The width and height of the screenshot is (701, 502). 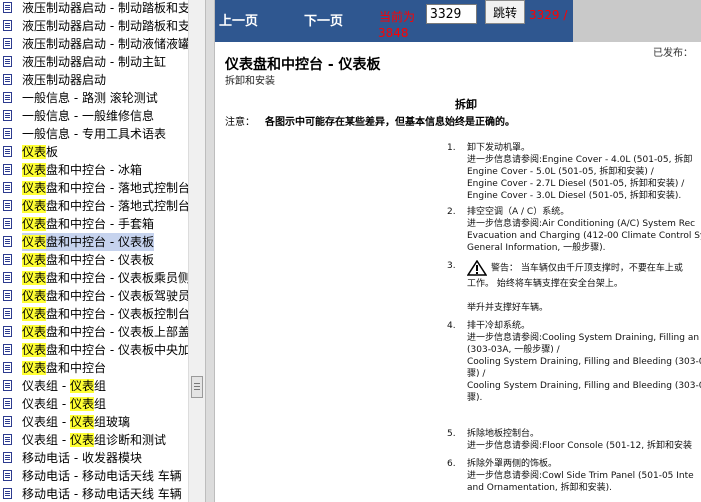 What do you see at coordinates (94, 152) in the screenshot?
I see `tree-item: 仪表板` at bounding box center [94, 152].